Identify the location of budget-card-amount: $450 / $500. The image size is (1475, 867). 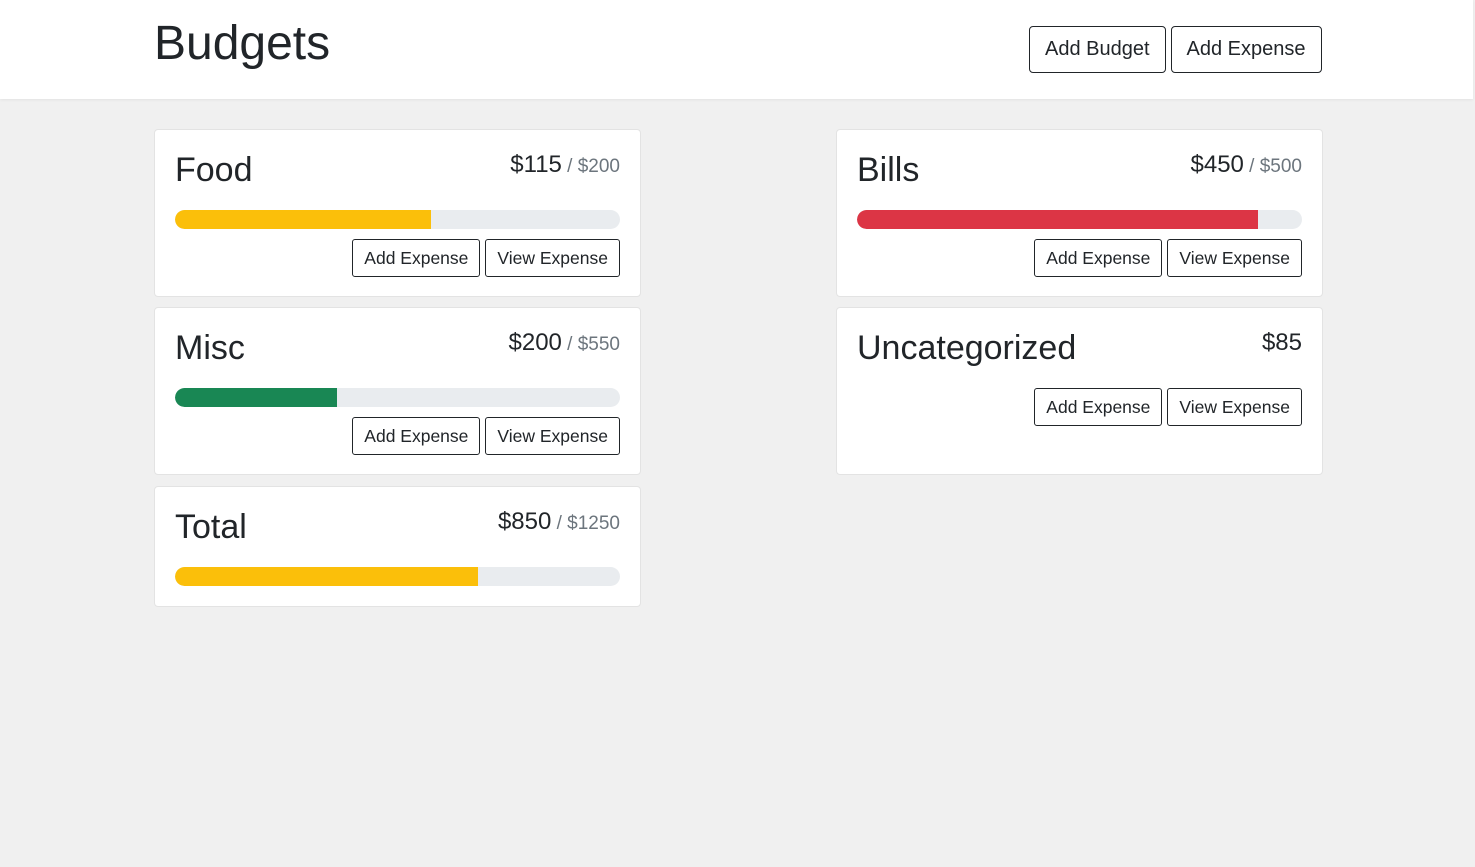
(1247, 166).